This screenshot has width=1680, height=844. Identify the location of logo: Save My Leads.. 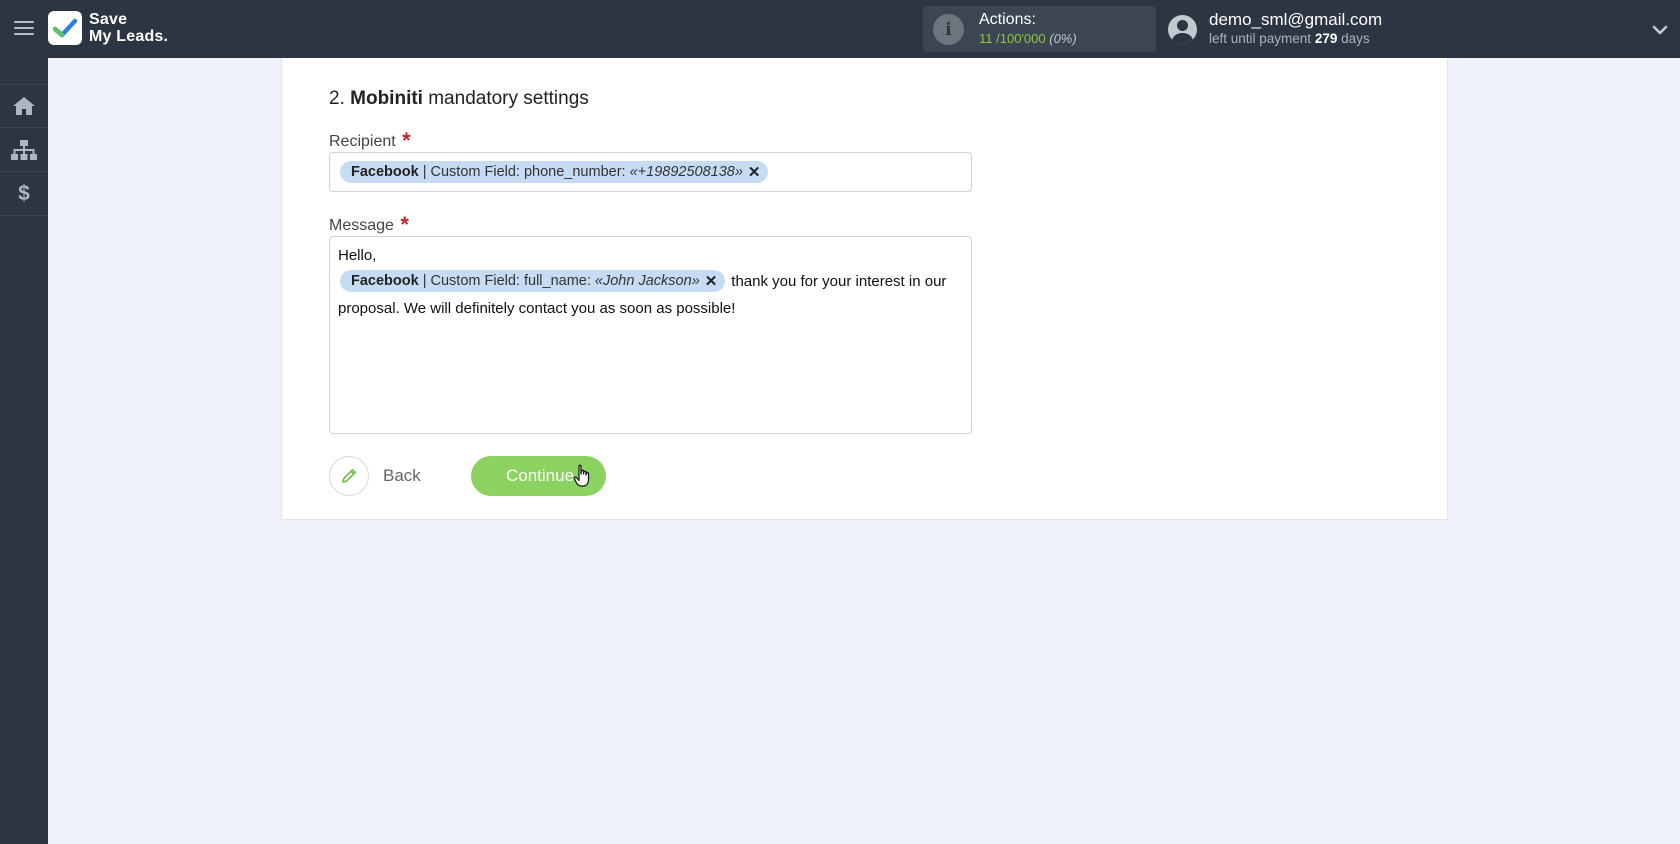
(108, 28).